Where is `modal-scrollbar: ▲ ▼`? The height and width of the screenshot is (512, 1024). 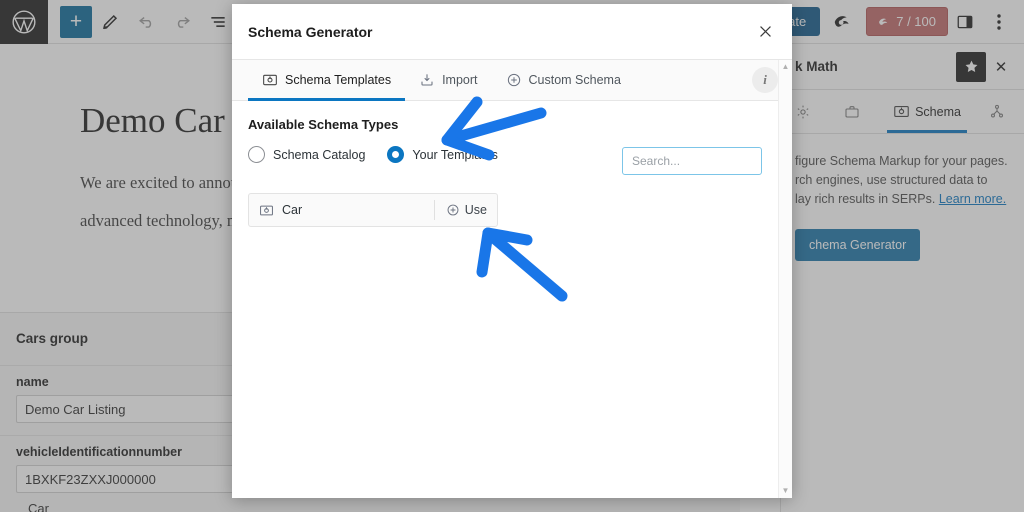
modal-scrollbar: ▲ ▼ is located at coordinates (785, 279).